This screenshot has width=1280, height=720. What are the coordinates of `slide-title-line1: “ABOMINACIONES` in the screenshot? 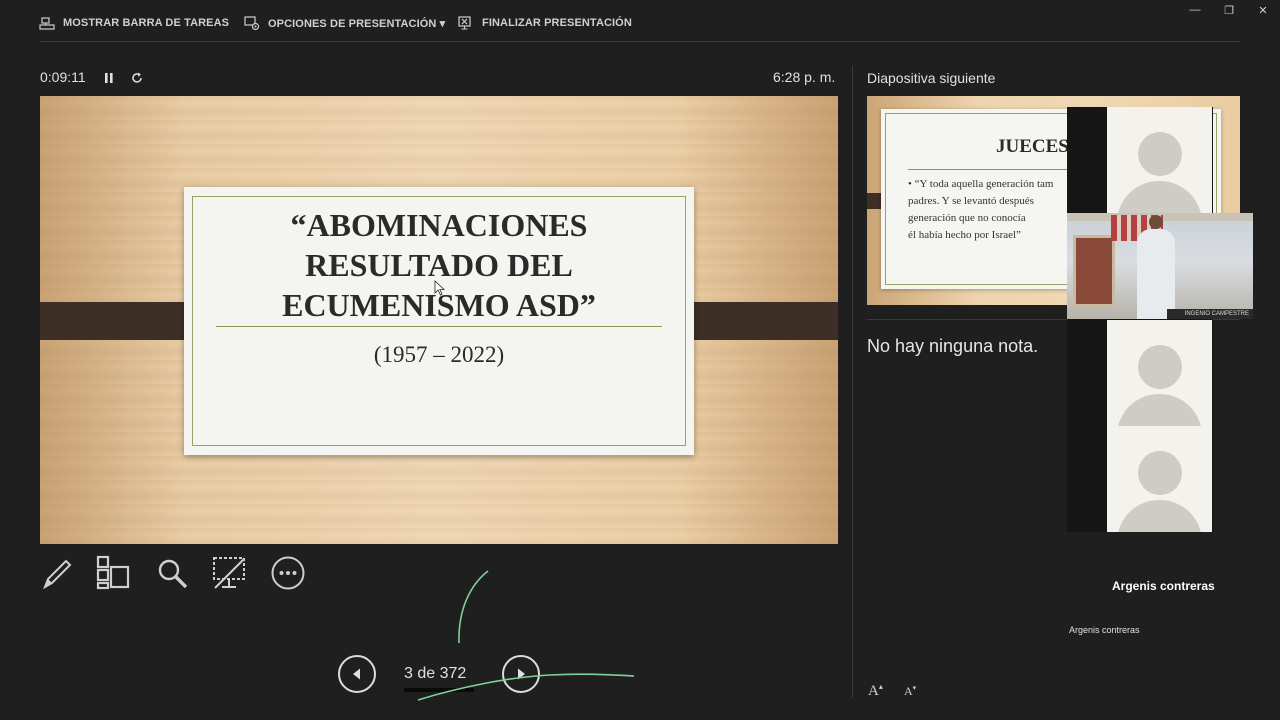 It's located at (439, 225).